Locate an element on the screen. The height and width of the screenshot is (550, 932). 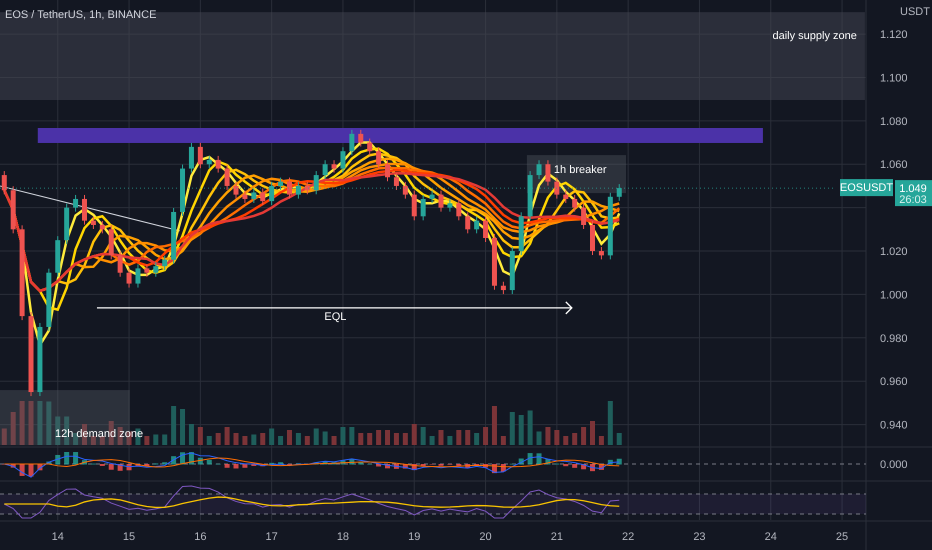
price-label: 0.940 is located at coordinates (894, 426).